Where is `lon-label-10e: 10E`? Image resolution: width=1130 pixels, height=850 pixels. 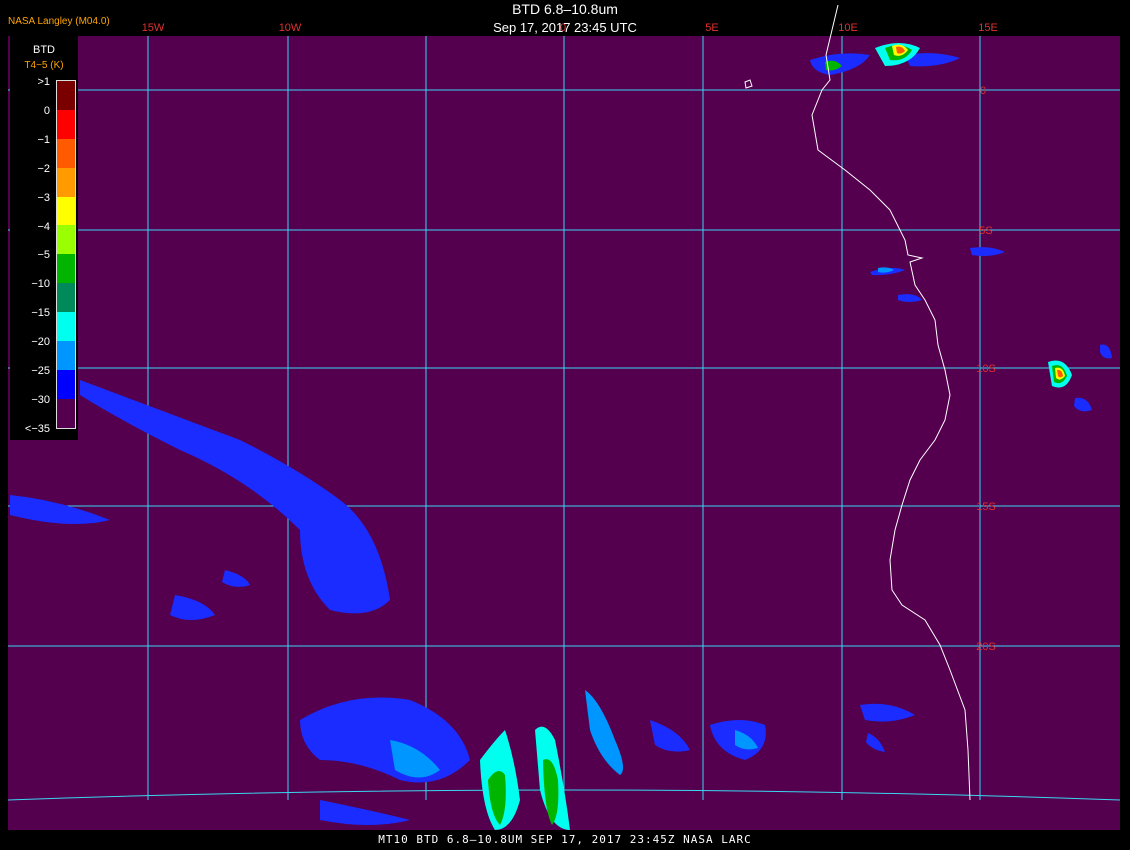 lon-label-10e: 10E is located at coordinates (848, 28).